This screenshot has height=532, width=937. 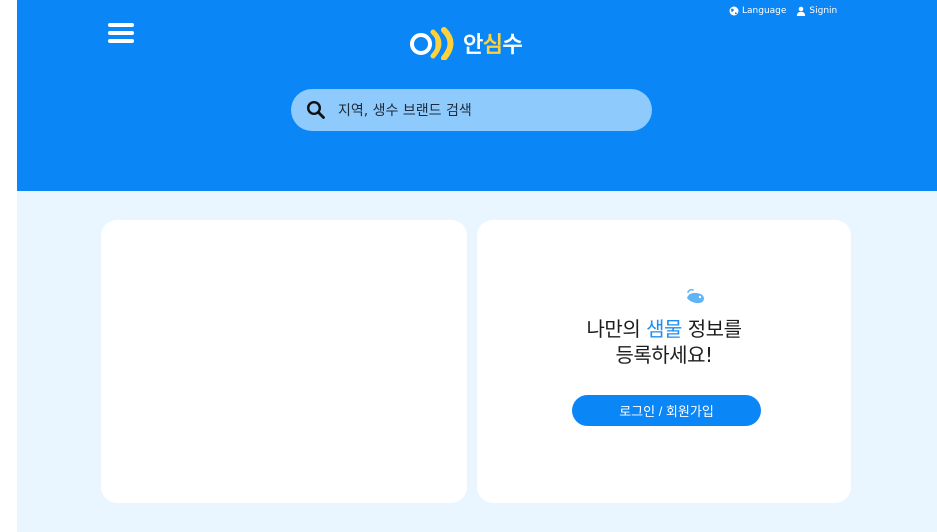 I want to click on login-signup-button: 로그인 / 회원가입, so click(x=666, y=410).